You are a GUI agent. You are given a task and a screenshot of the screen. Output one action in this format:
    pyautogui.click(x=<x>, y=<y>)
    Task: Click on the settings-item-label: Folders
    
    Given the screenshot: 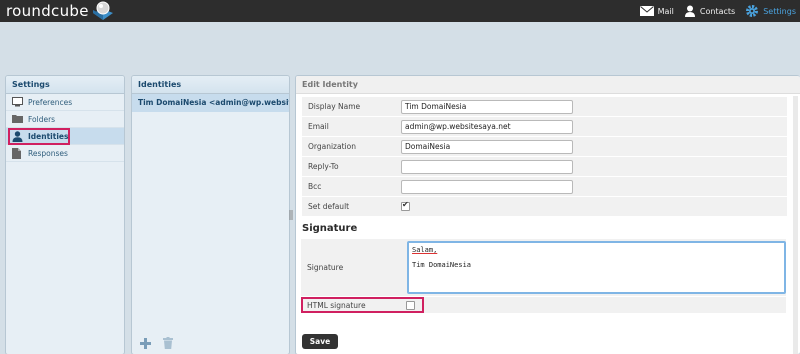 What is the action you would take?
    pyautogui.click(x=42, y=119)
    